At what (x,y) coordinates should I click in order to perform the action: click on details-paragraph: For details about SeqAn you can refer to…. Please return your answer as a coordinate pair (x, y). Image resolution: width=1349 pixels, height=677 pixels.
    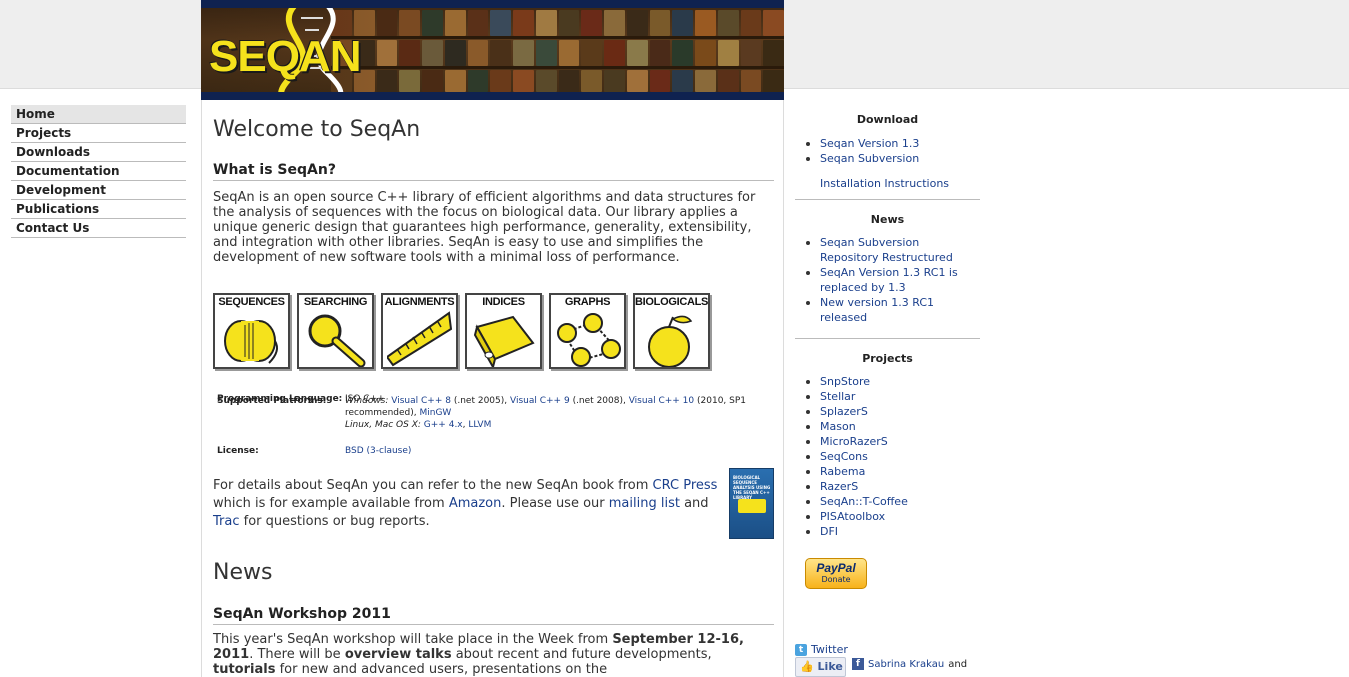
    Looking at the image, I should click on (465, 504).